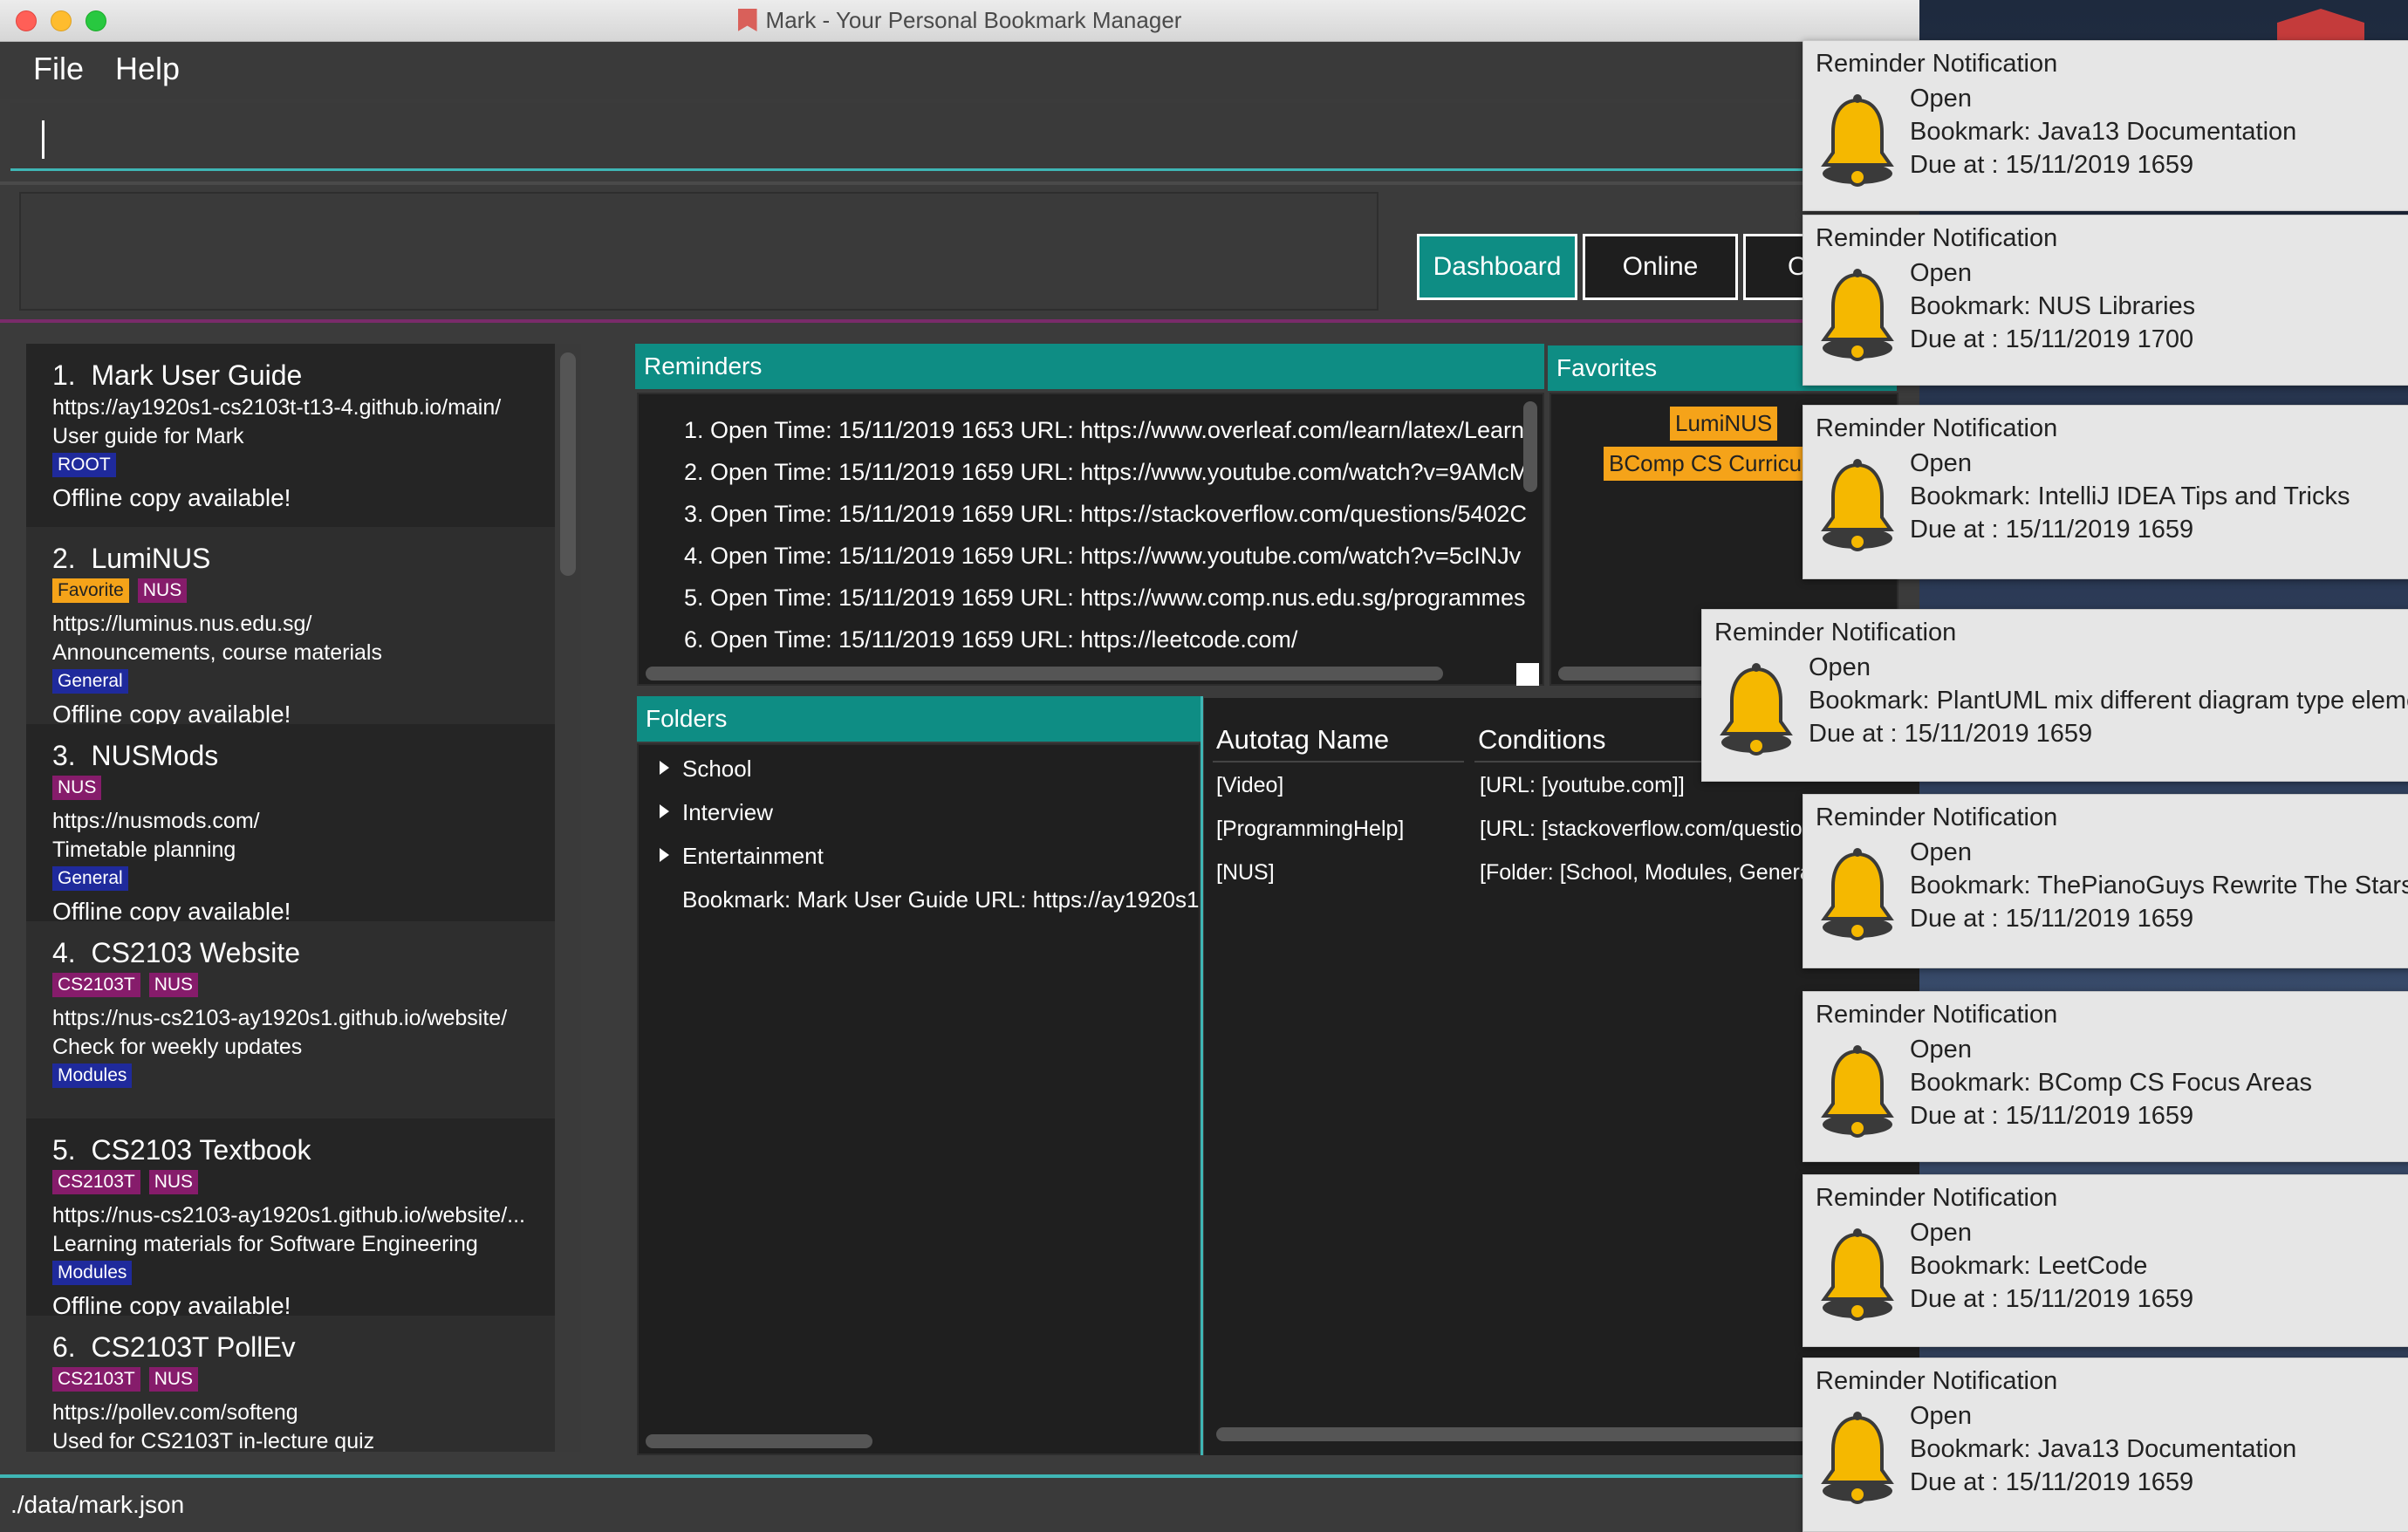 Image resolution: width=2408 pixels, height=1532 pixels. I want to click on autotag-name-cell: [ProgrammingHelp], so click(1310, 829).